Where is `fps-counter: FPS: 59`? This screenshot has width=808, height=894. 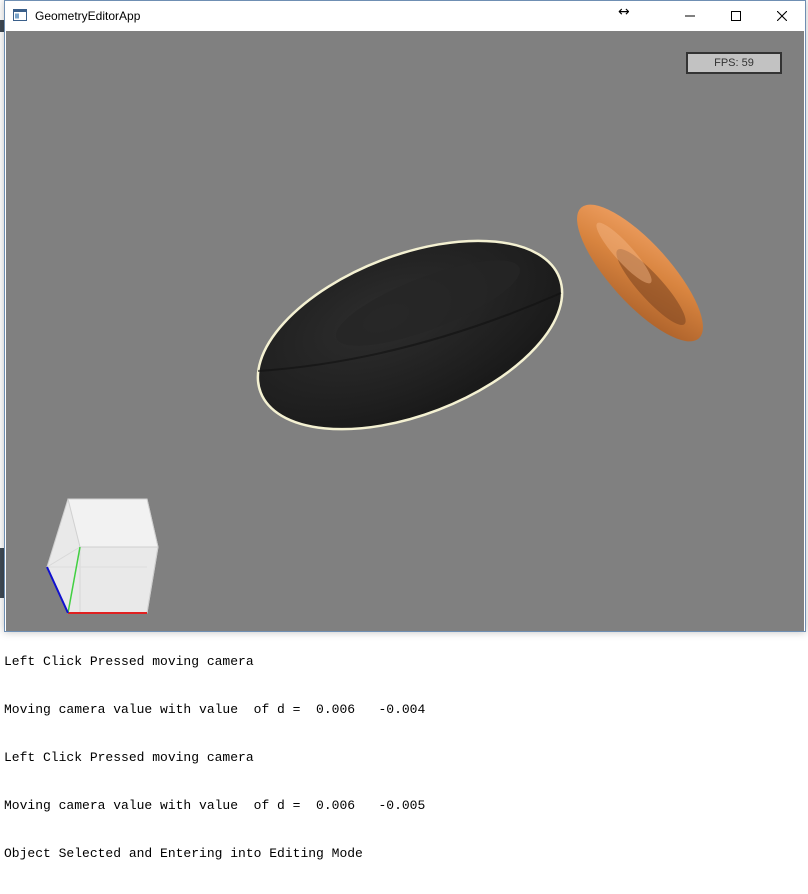 fps-counter: FPS: 59 is located at coordinates (734, 63).